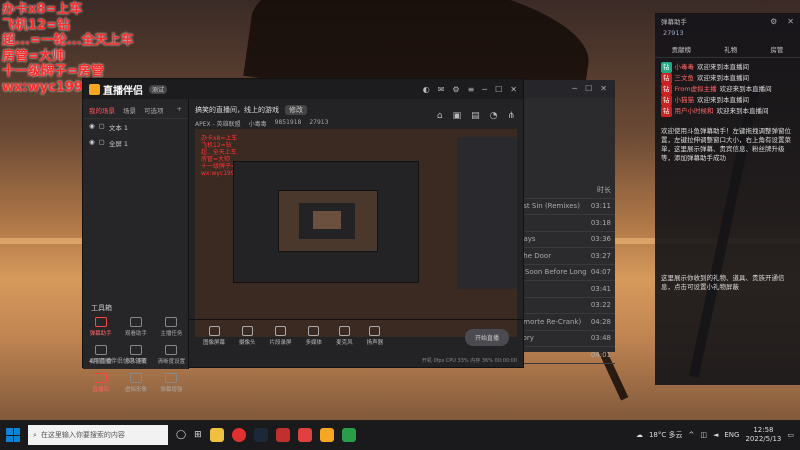  What do you see at coordinates (730, 49) in the screenshot?
I see `tab-gifts: 礼物` at bounding box center [730, 49].